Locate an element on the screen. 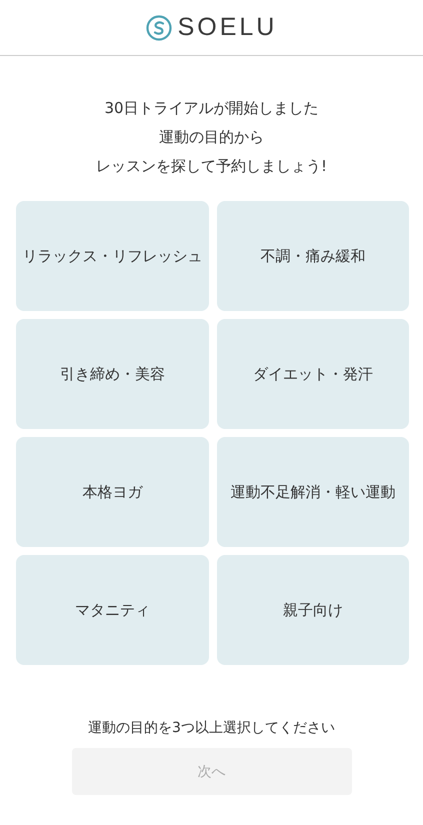 The image size is (423, 825). purpose-option: 本格ヨガ is located at coordinates (112, 492).